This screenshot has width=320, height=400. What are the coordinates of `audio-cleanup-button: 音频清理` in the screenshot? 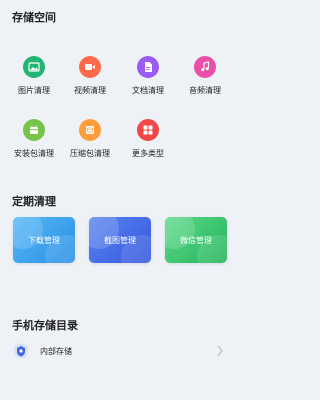 It's located at (205, 82).